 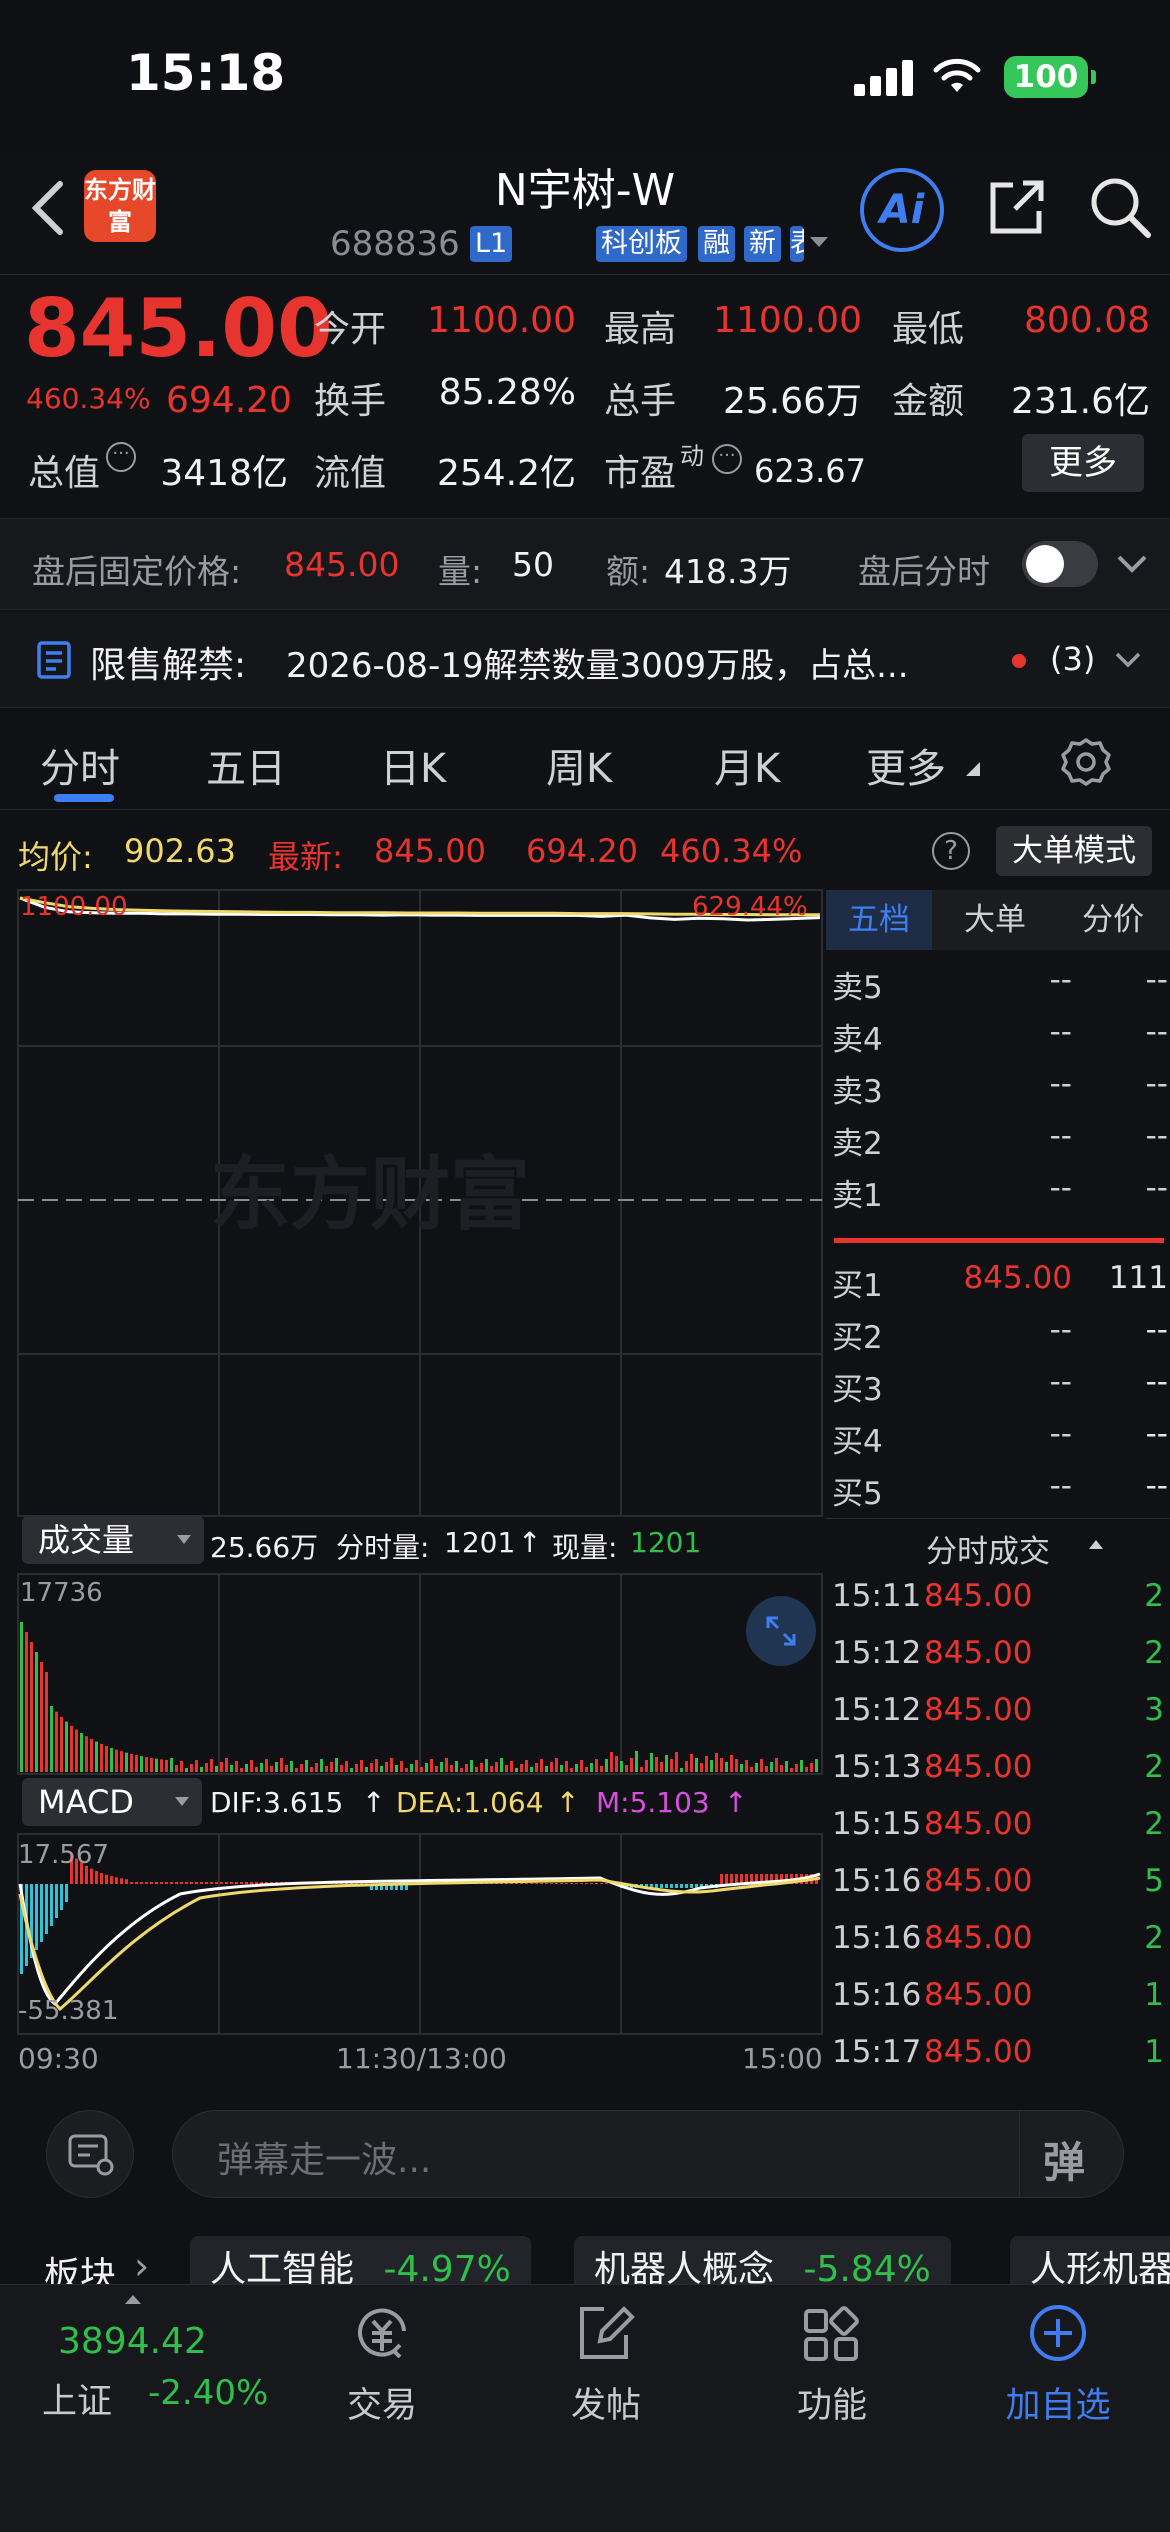 What do you see at coordinates (1132, 564) in the screenshot?
I see `chevron-down-icon` at bounding box center [1132, 564].